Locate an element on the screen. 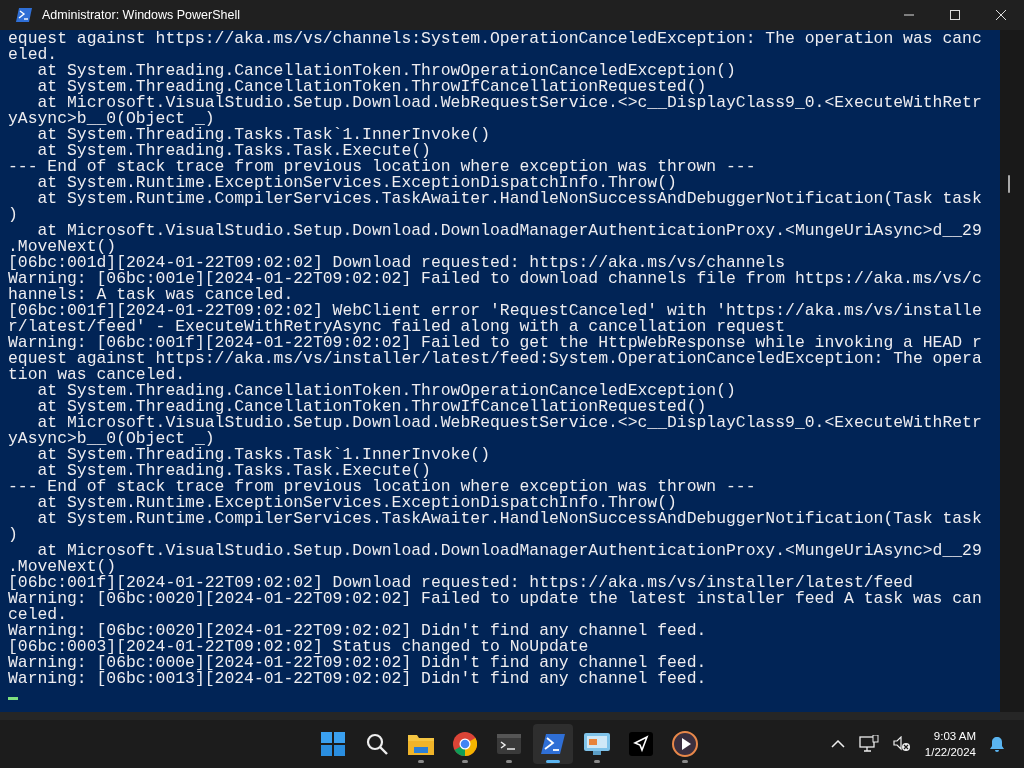 Image resolution: width=1024 pixels, height=768 pixels. console-line: celed. is located at coordinates (38, 615).